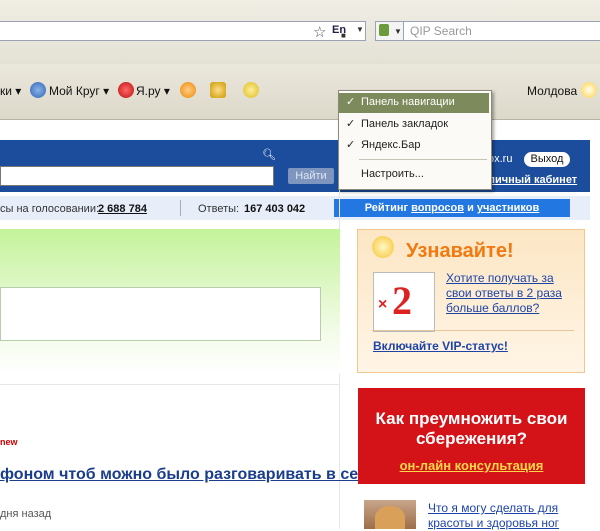 This screenshot has height=531, width=600. Describe the element at coordinates (319, 32) in the screenshot. I see `star-icon: ☆` at that location.